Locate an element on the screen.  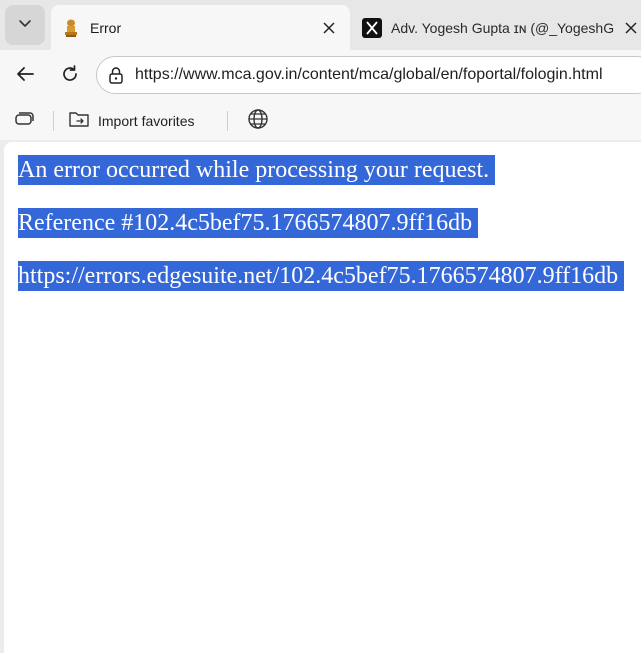
arrow-left-icon is located at coordinates (25, 76).